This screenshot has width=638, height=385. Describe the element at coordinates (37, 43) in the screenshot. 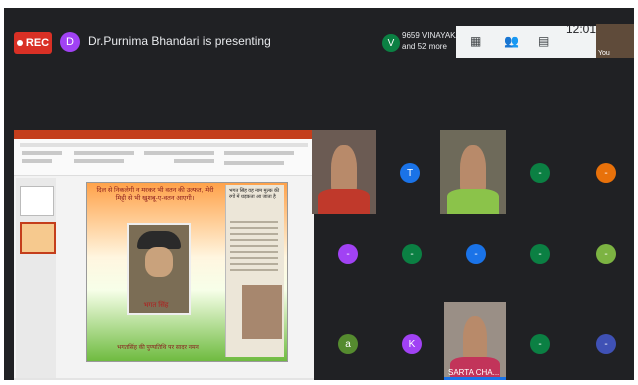

I see `rec-label: REC` at that location.